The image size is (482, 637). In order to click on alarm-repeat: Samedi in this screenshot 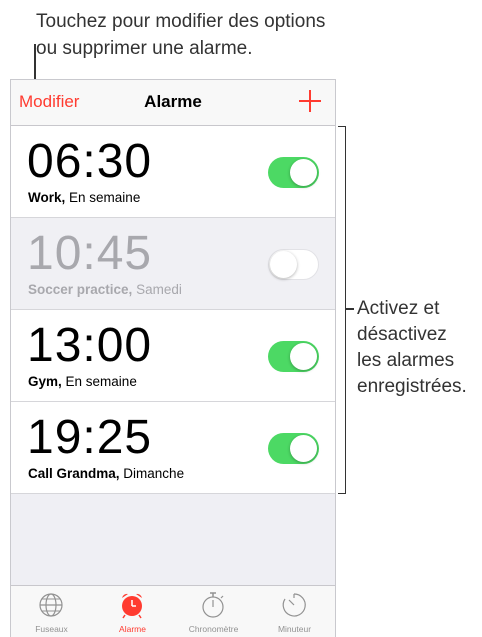, I will do `click(159, 289)`.